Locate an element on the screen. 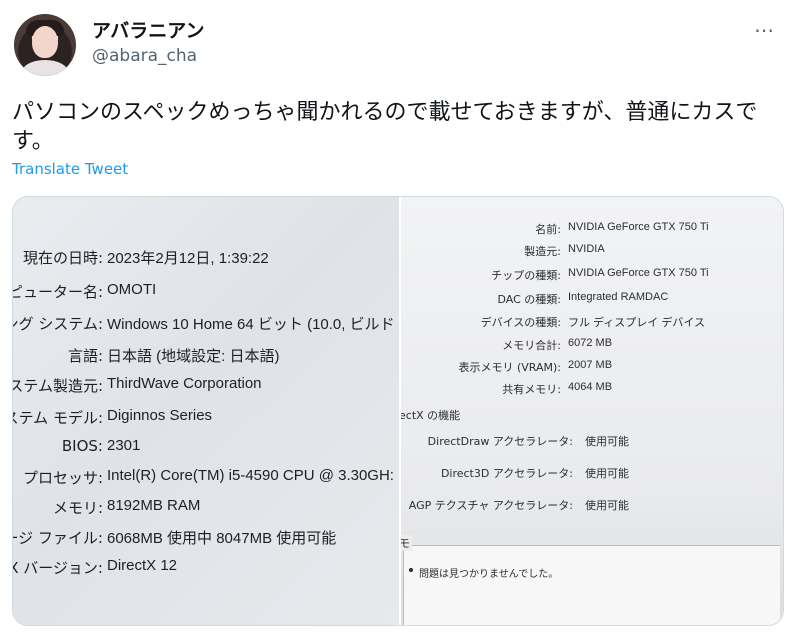  spec-label: X バージョン: is located at coordinates (58, 568).